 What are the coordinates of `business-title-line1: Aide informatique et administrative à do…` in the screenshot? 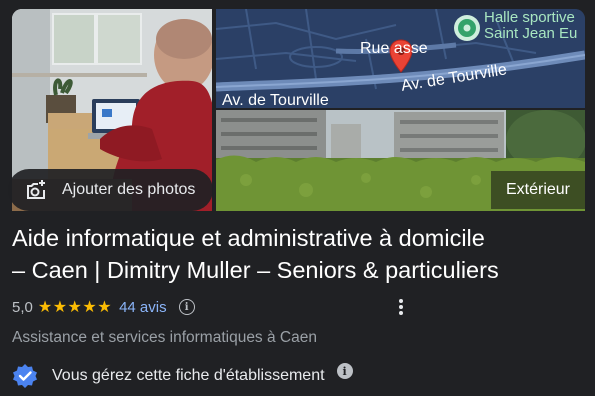 It's located at (248, 238).